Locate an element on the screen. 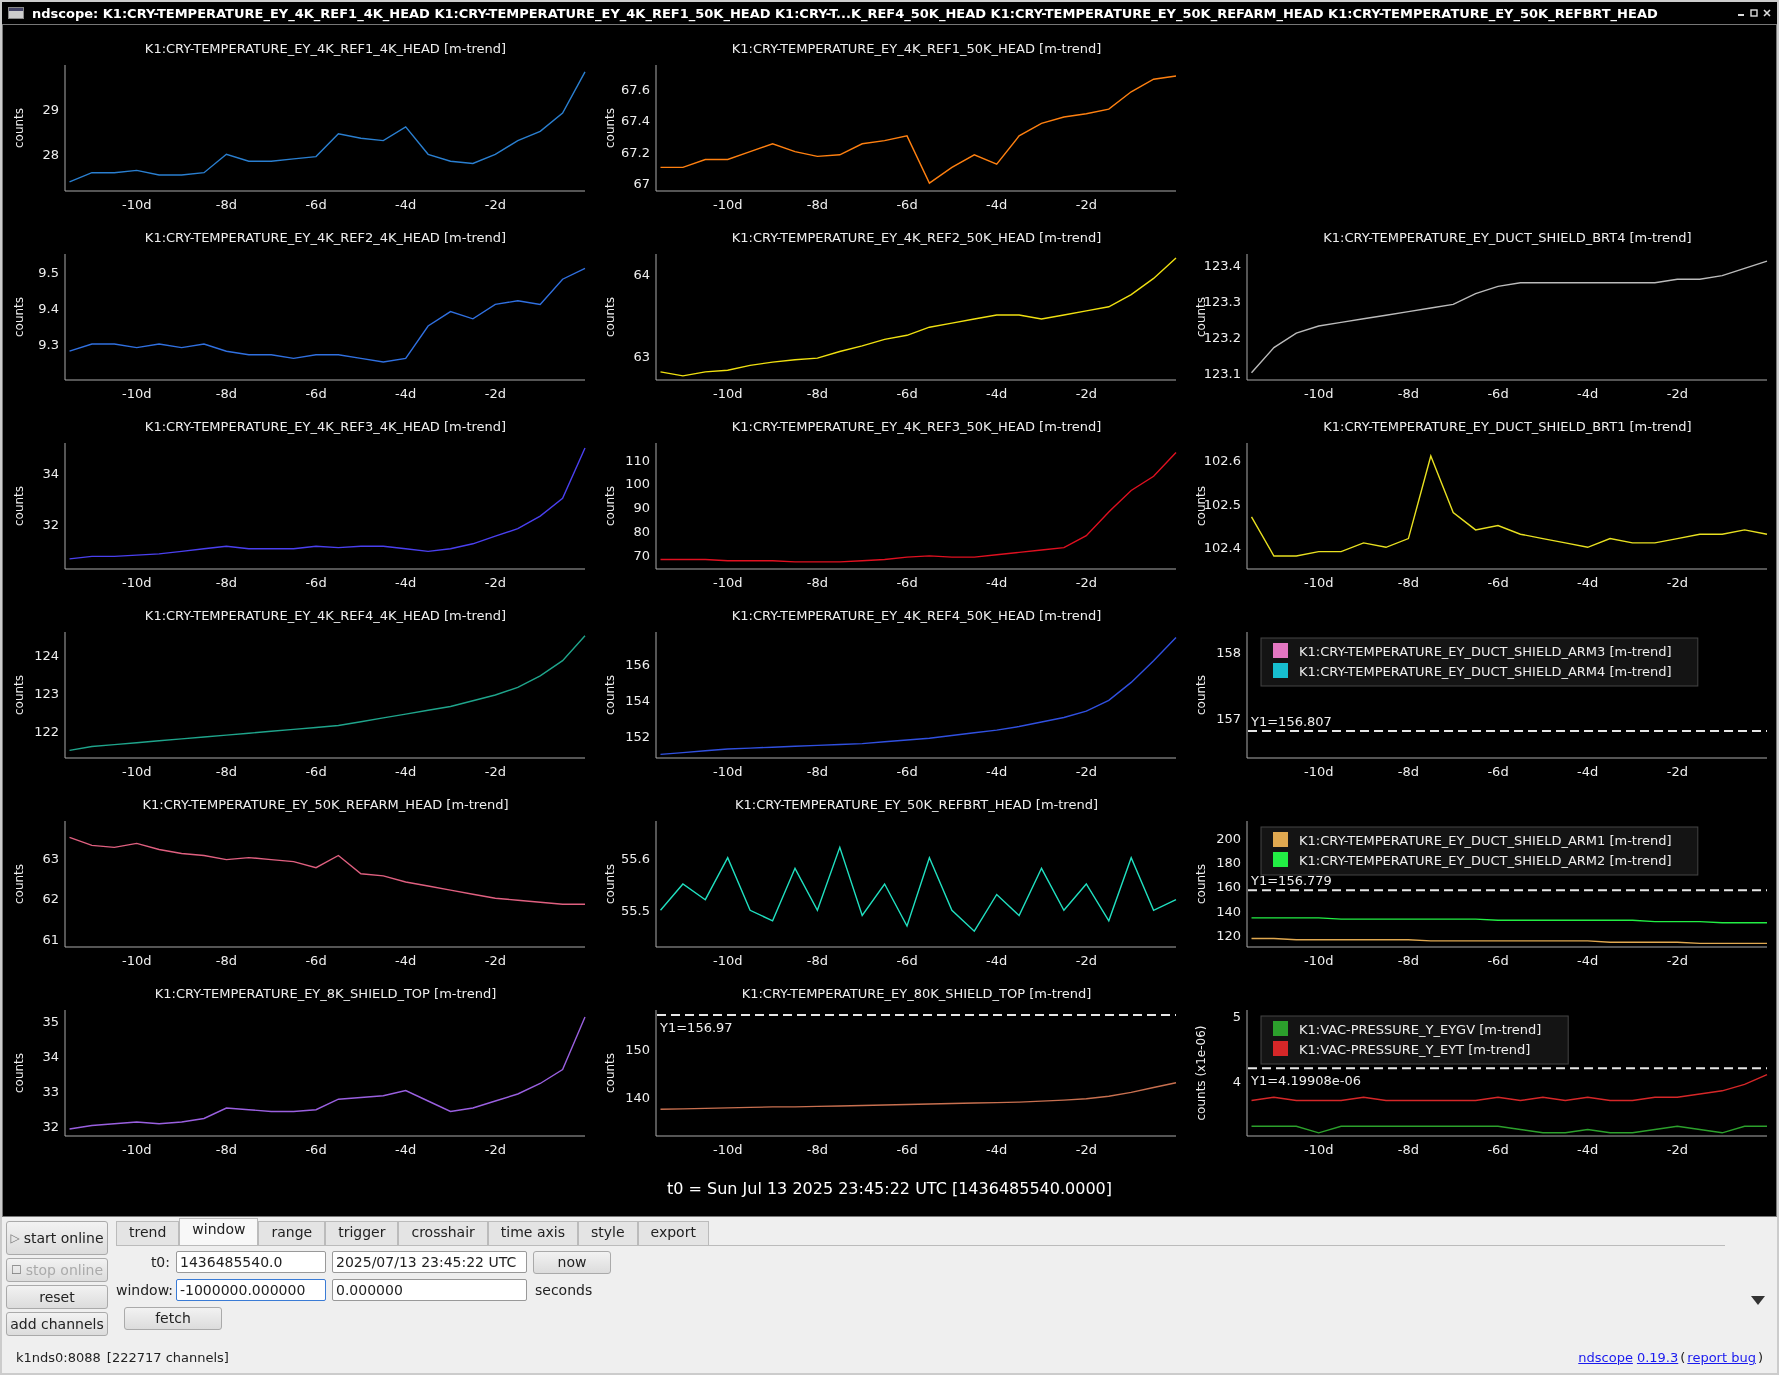 This screenshot has height=1375, width=1779. chart-title: K1:CRY-TEMPERATURE_EY_50K_REFARM_HEAD [m-trend] is located at coordinates (325, 805).